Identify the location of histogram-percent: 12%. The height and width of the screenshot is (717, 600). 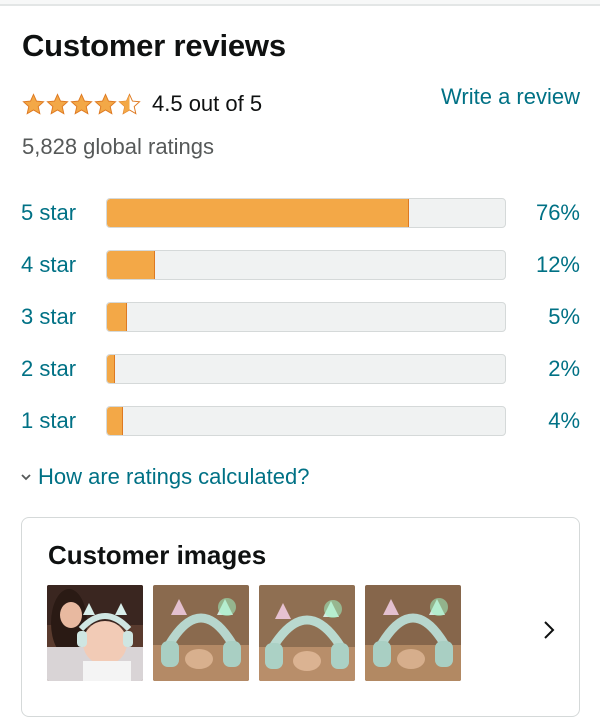
(557, 264).